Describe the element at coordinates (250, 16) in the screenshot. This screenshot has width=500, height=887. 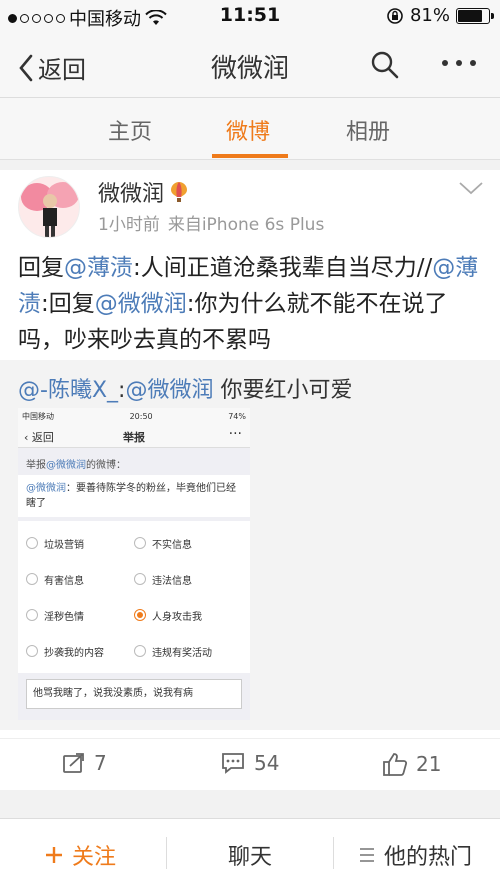
I see `status-bar: 中国移动 11:51 81%` at that location.